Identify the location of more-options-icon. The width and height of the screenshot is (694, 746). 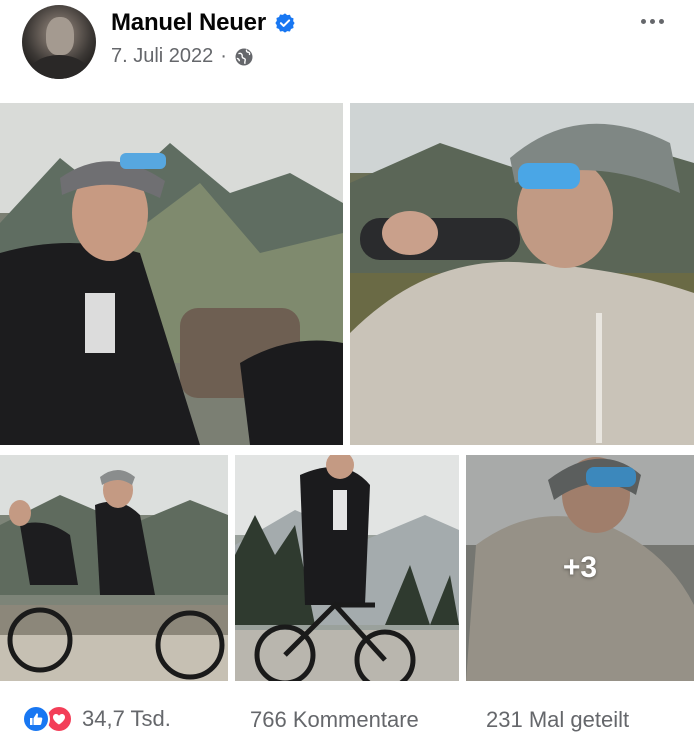
(652, 21).